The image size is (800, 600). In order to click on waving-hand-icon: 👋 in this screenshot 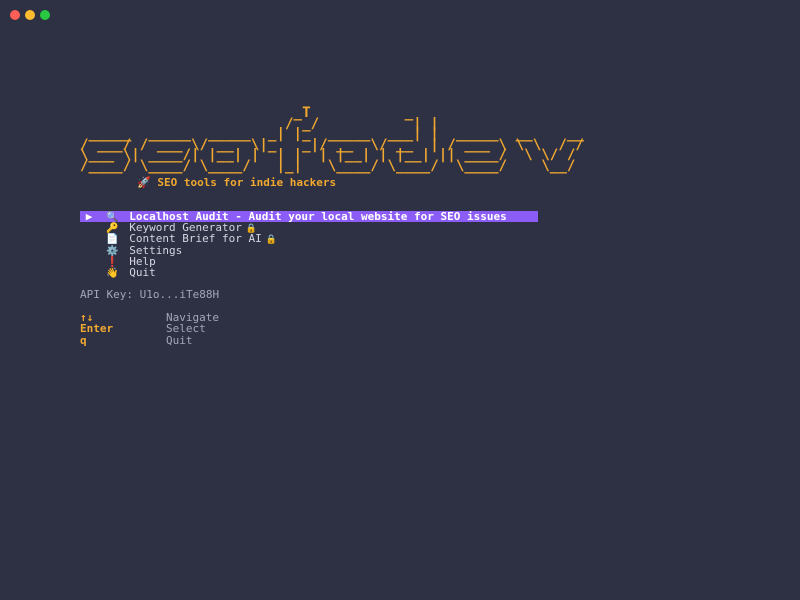, I will do `click(112, 273)`.